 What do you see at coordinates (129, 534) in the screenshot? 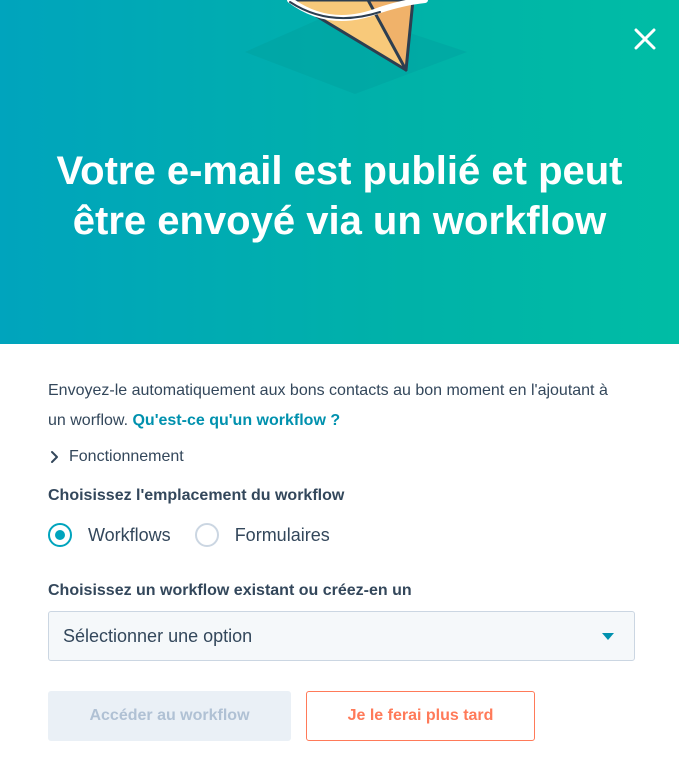
I see `radio-workflows-label: Workflows` at bounding box center [129, 534].